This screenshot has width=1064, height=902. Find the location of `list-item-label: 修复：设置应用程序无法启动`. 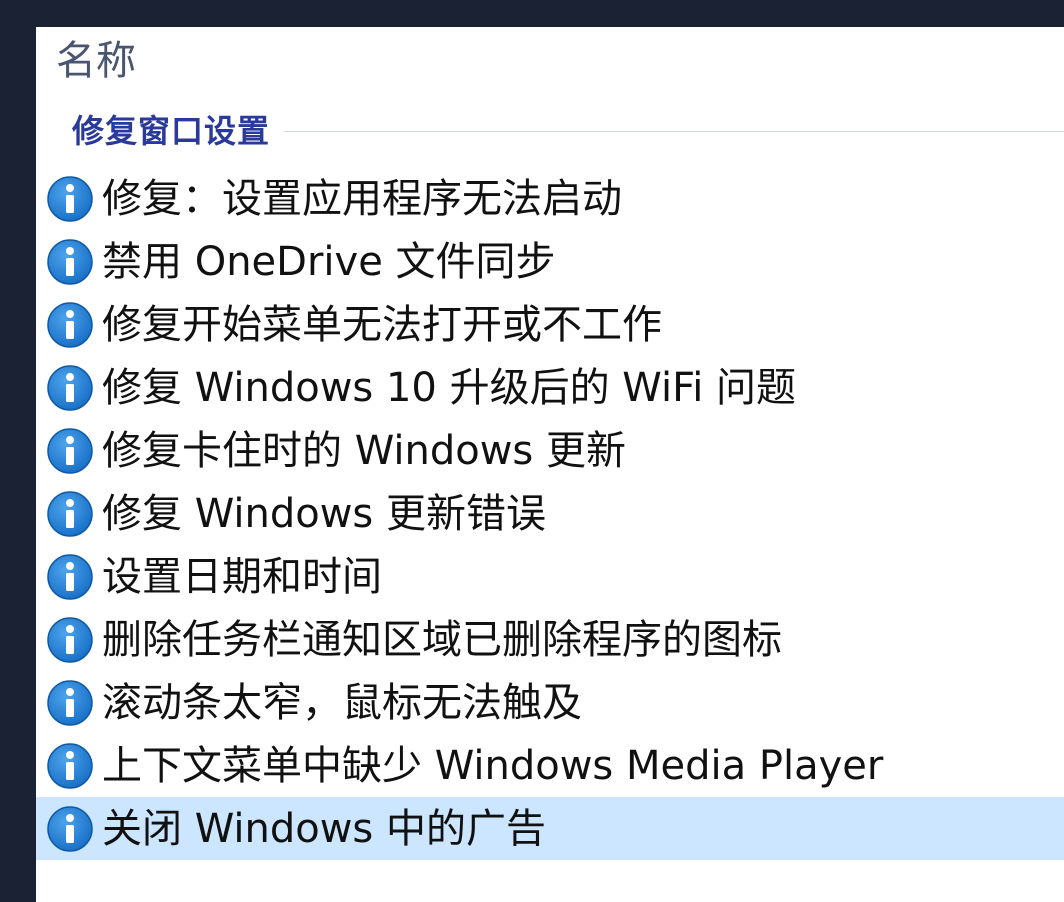

list-item-label: 修复：设置应用程序无法启动 is located at coordinates (362, 198).